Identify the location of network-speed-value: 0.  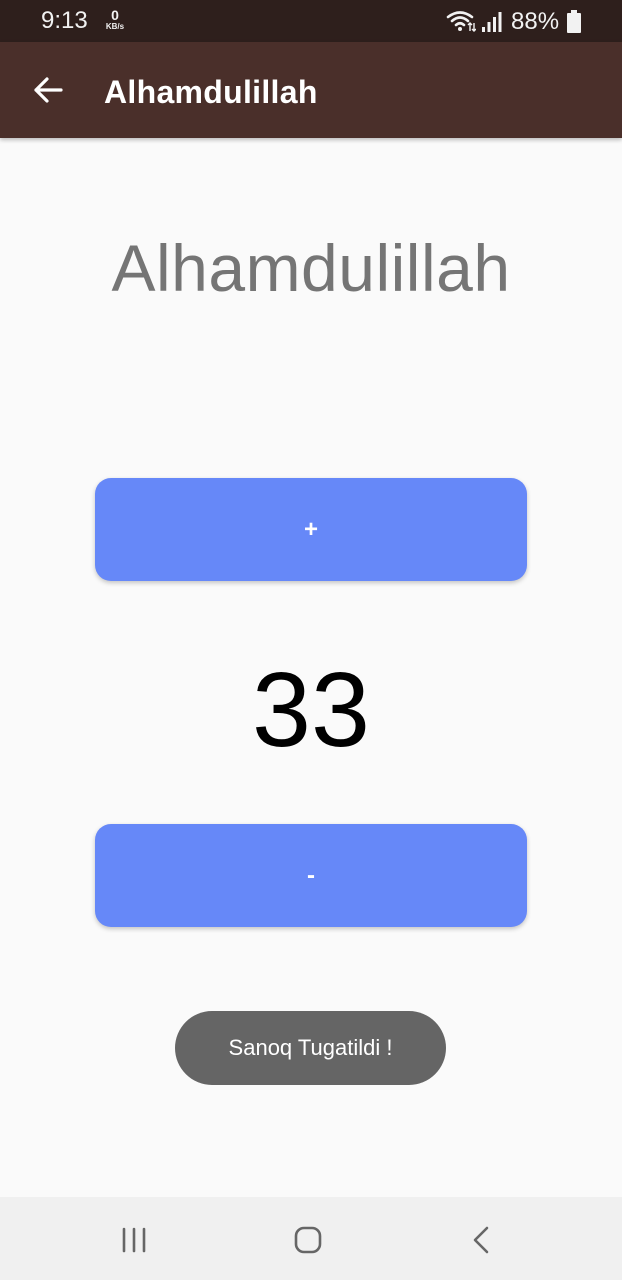
(115, 15).